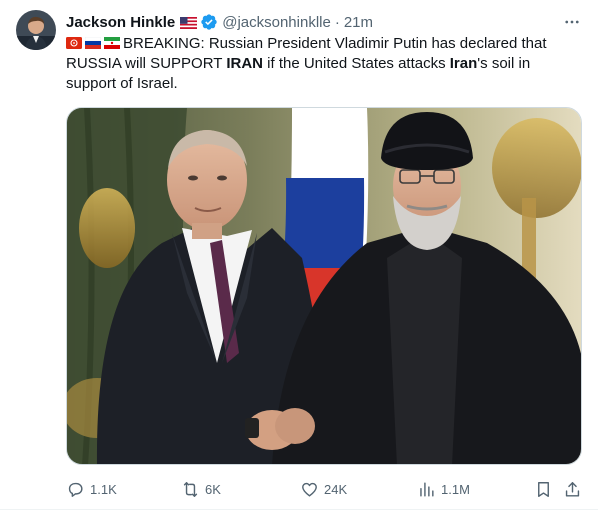 Image resolution: width=598 pixels, height=510 pixels. Describe the element at coordinates (189, 22) in the screenshot. I see `us-flag-icon` at that location.